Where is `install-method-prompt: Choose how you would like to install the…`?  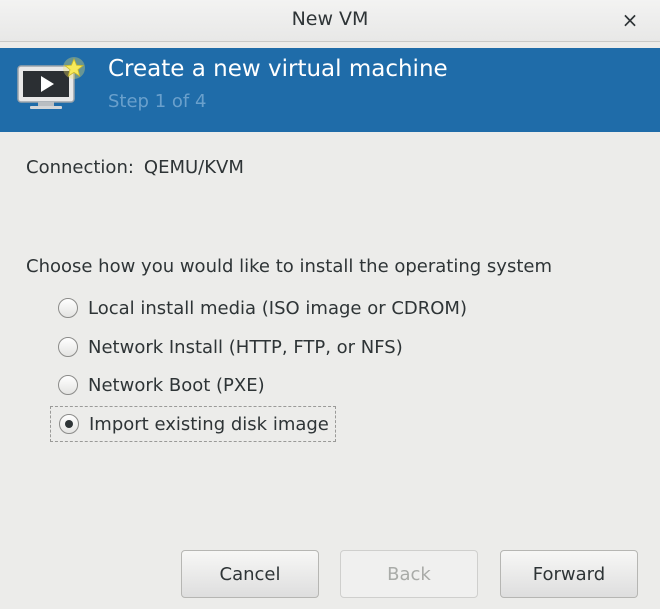
install-method-prompt: Choose how you would like to install the… is located at coordinates (289, 266).